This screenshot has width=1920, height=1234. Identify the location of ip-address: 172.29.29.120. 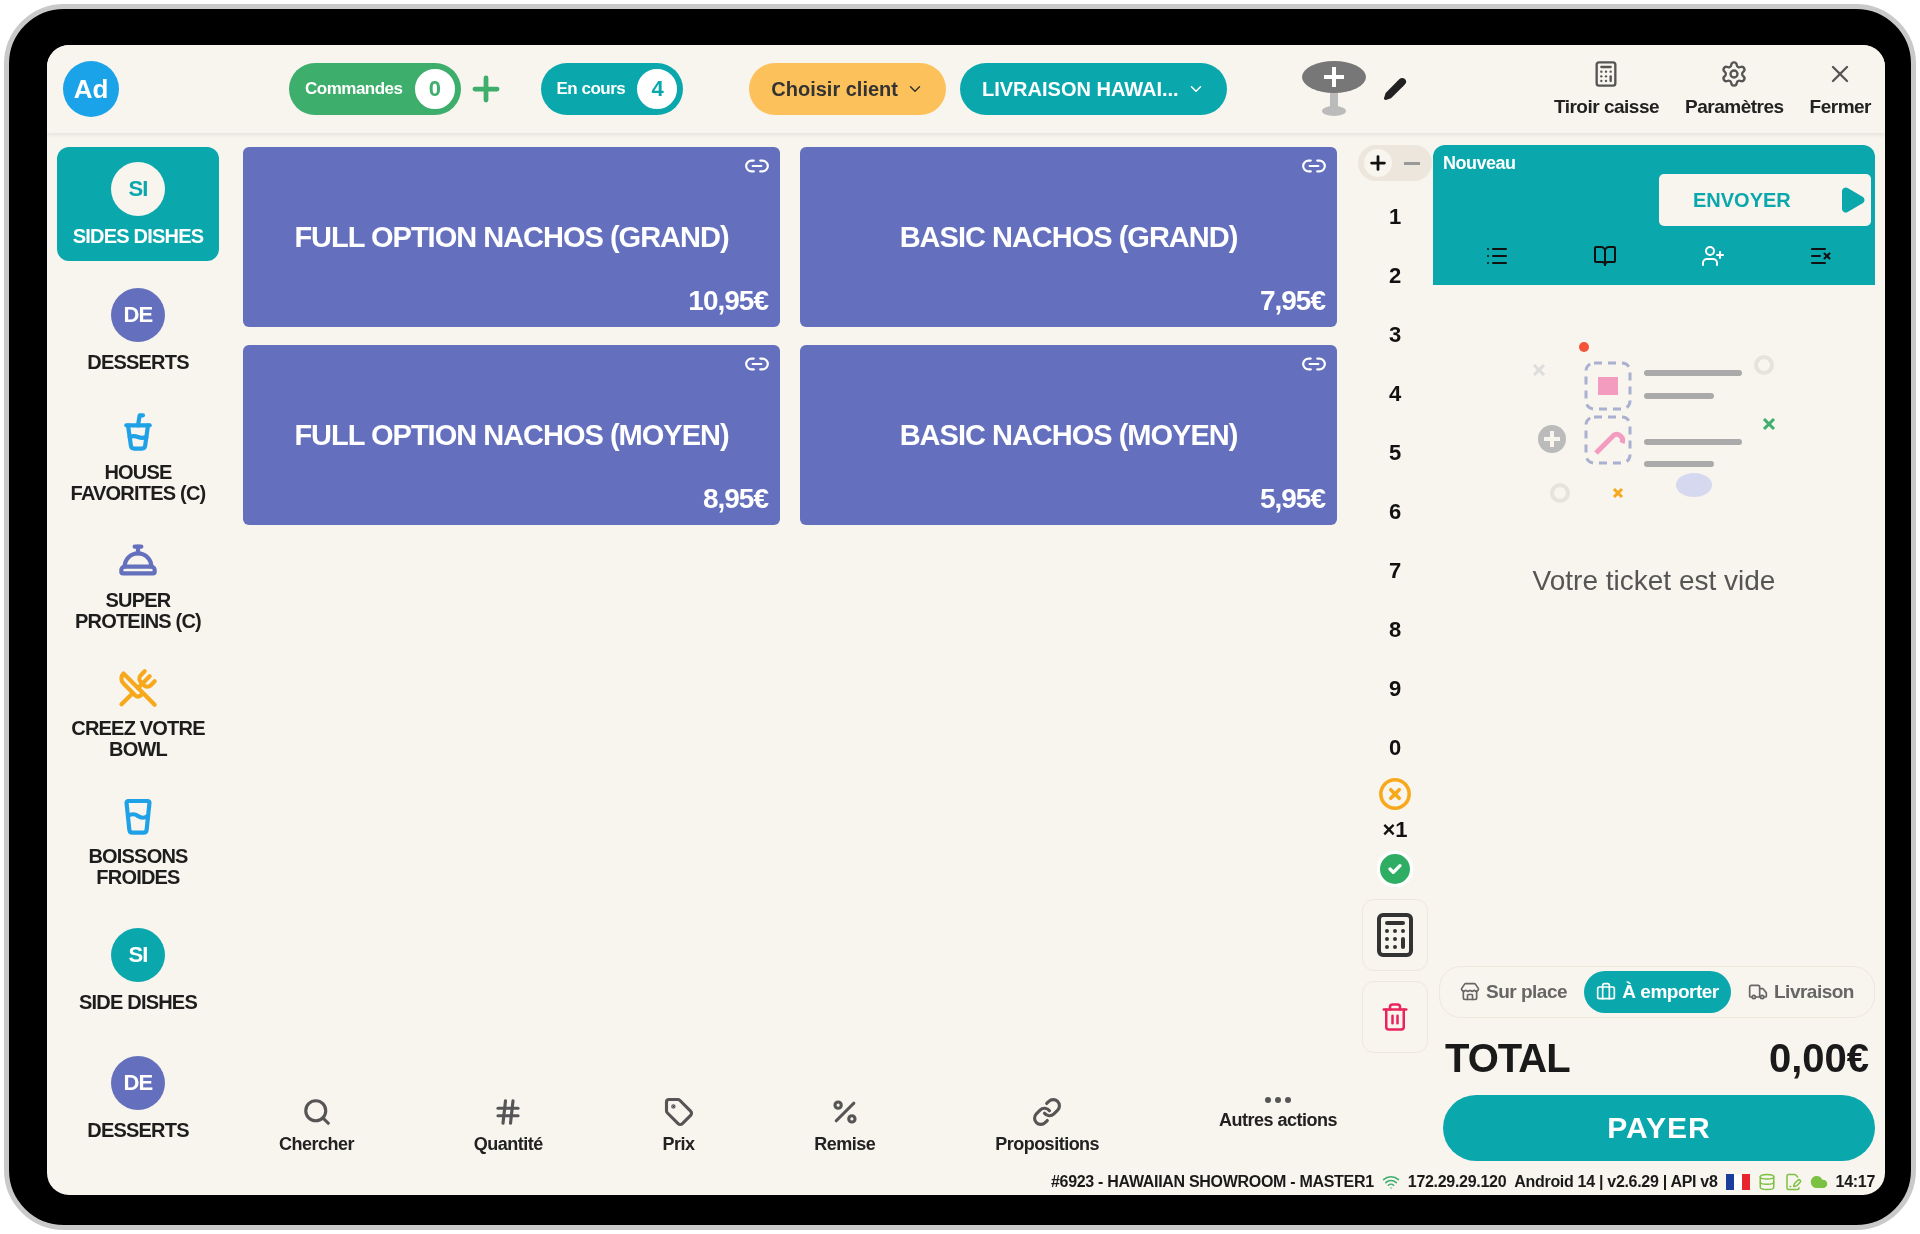
(1457, 1182).